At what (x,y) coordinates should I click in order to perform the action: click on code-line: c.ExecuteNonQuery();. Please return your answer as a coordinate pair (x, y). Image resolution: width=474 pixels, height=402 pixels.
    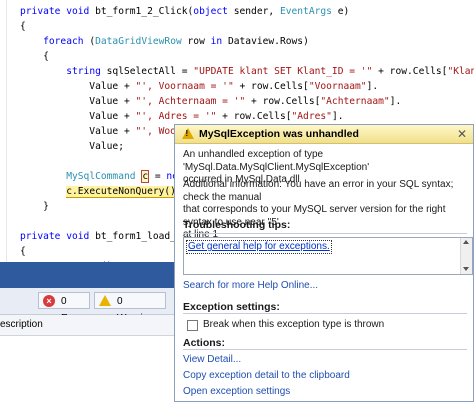
    Looking at the image, I should click on (101, 191).